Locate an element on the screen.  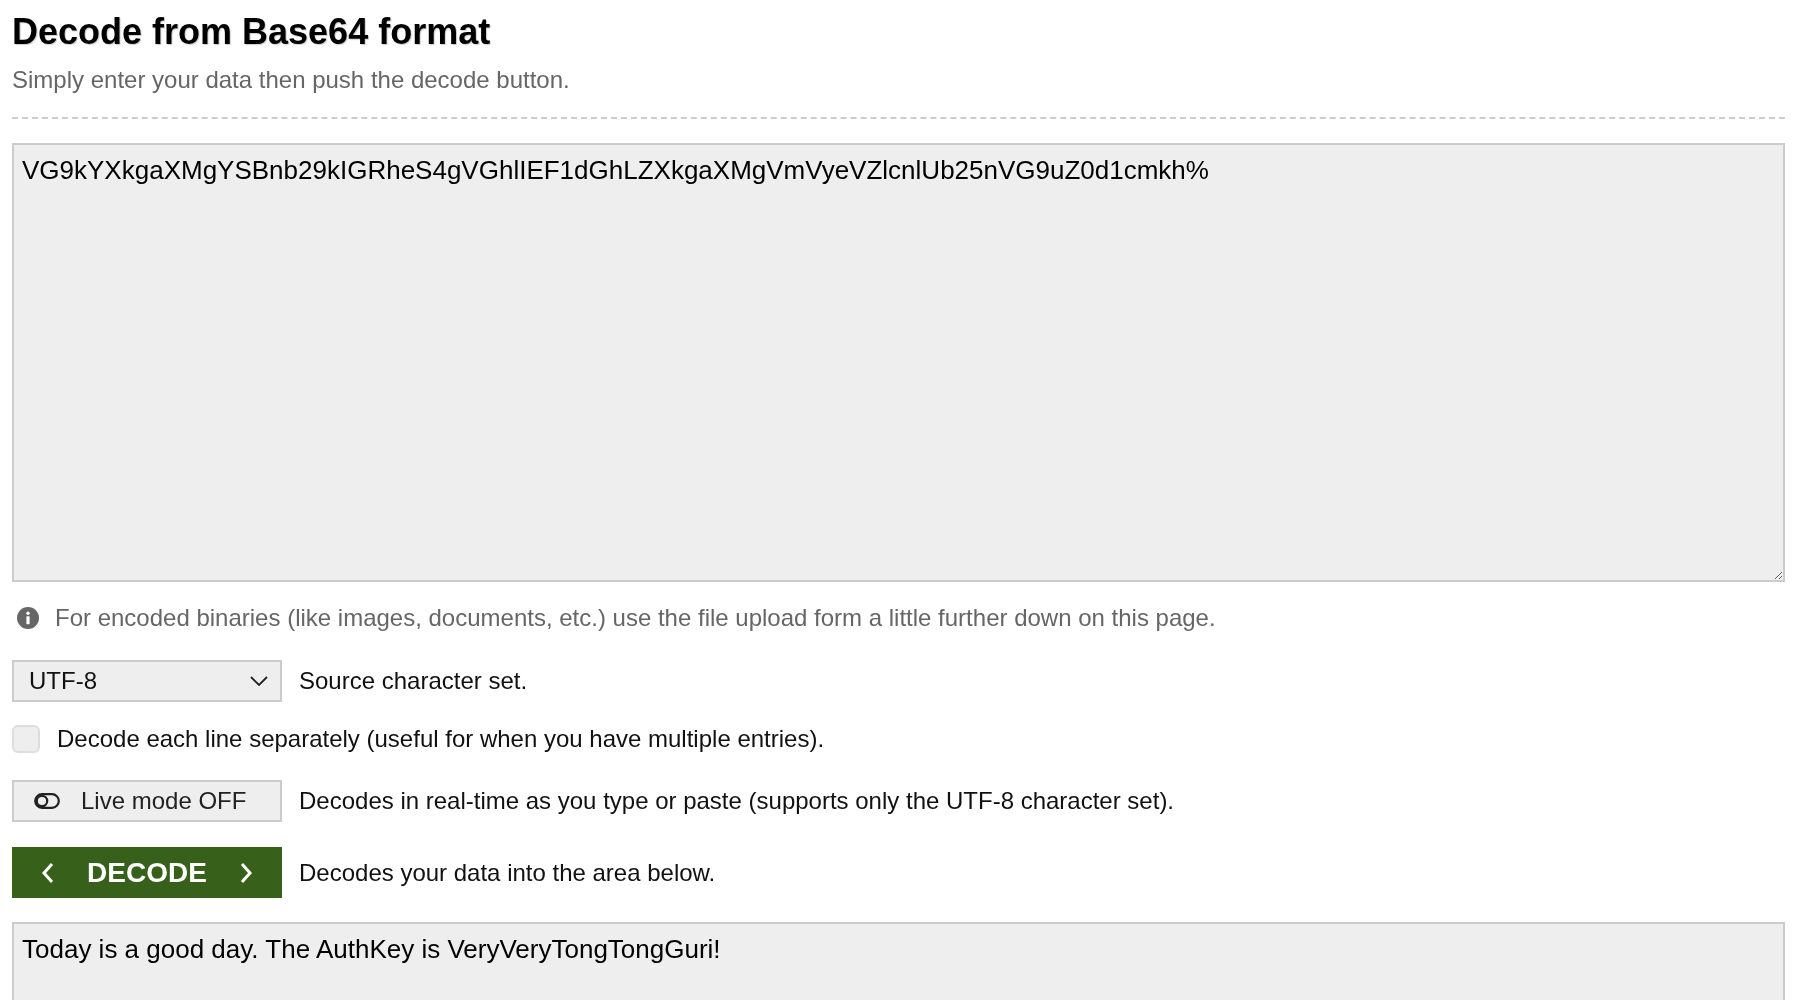
line-by-line-checkbox is located at coordinates (26, 739).